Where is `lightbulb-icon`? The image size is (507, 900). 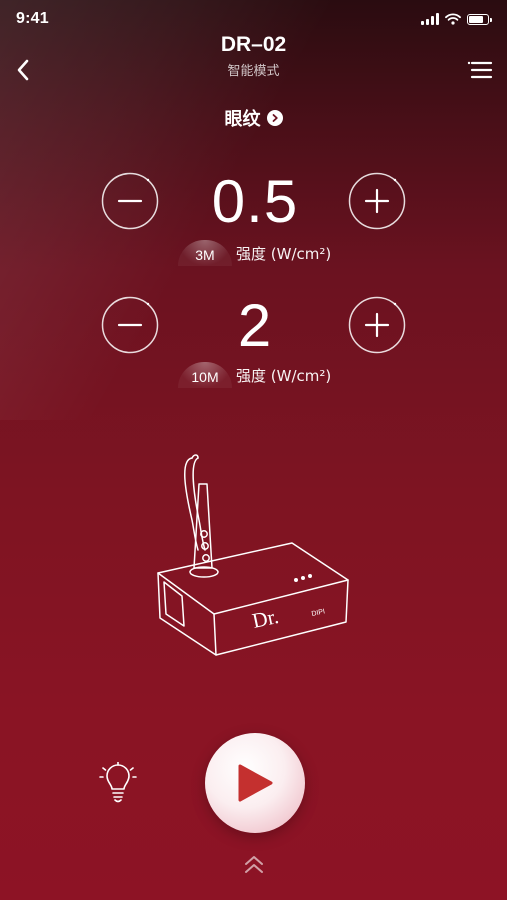
lightbulb-icon is located at coordinates (118, 783).